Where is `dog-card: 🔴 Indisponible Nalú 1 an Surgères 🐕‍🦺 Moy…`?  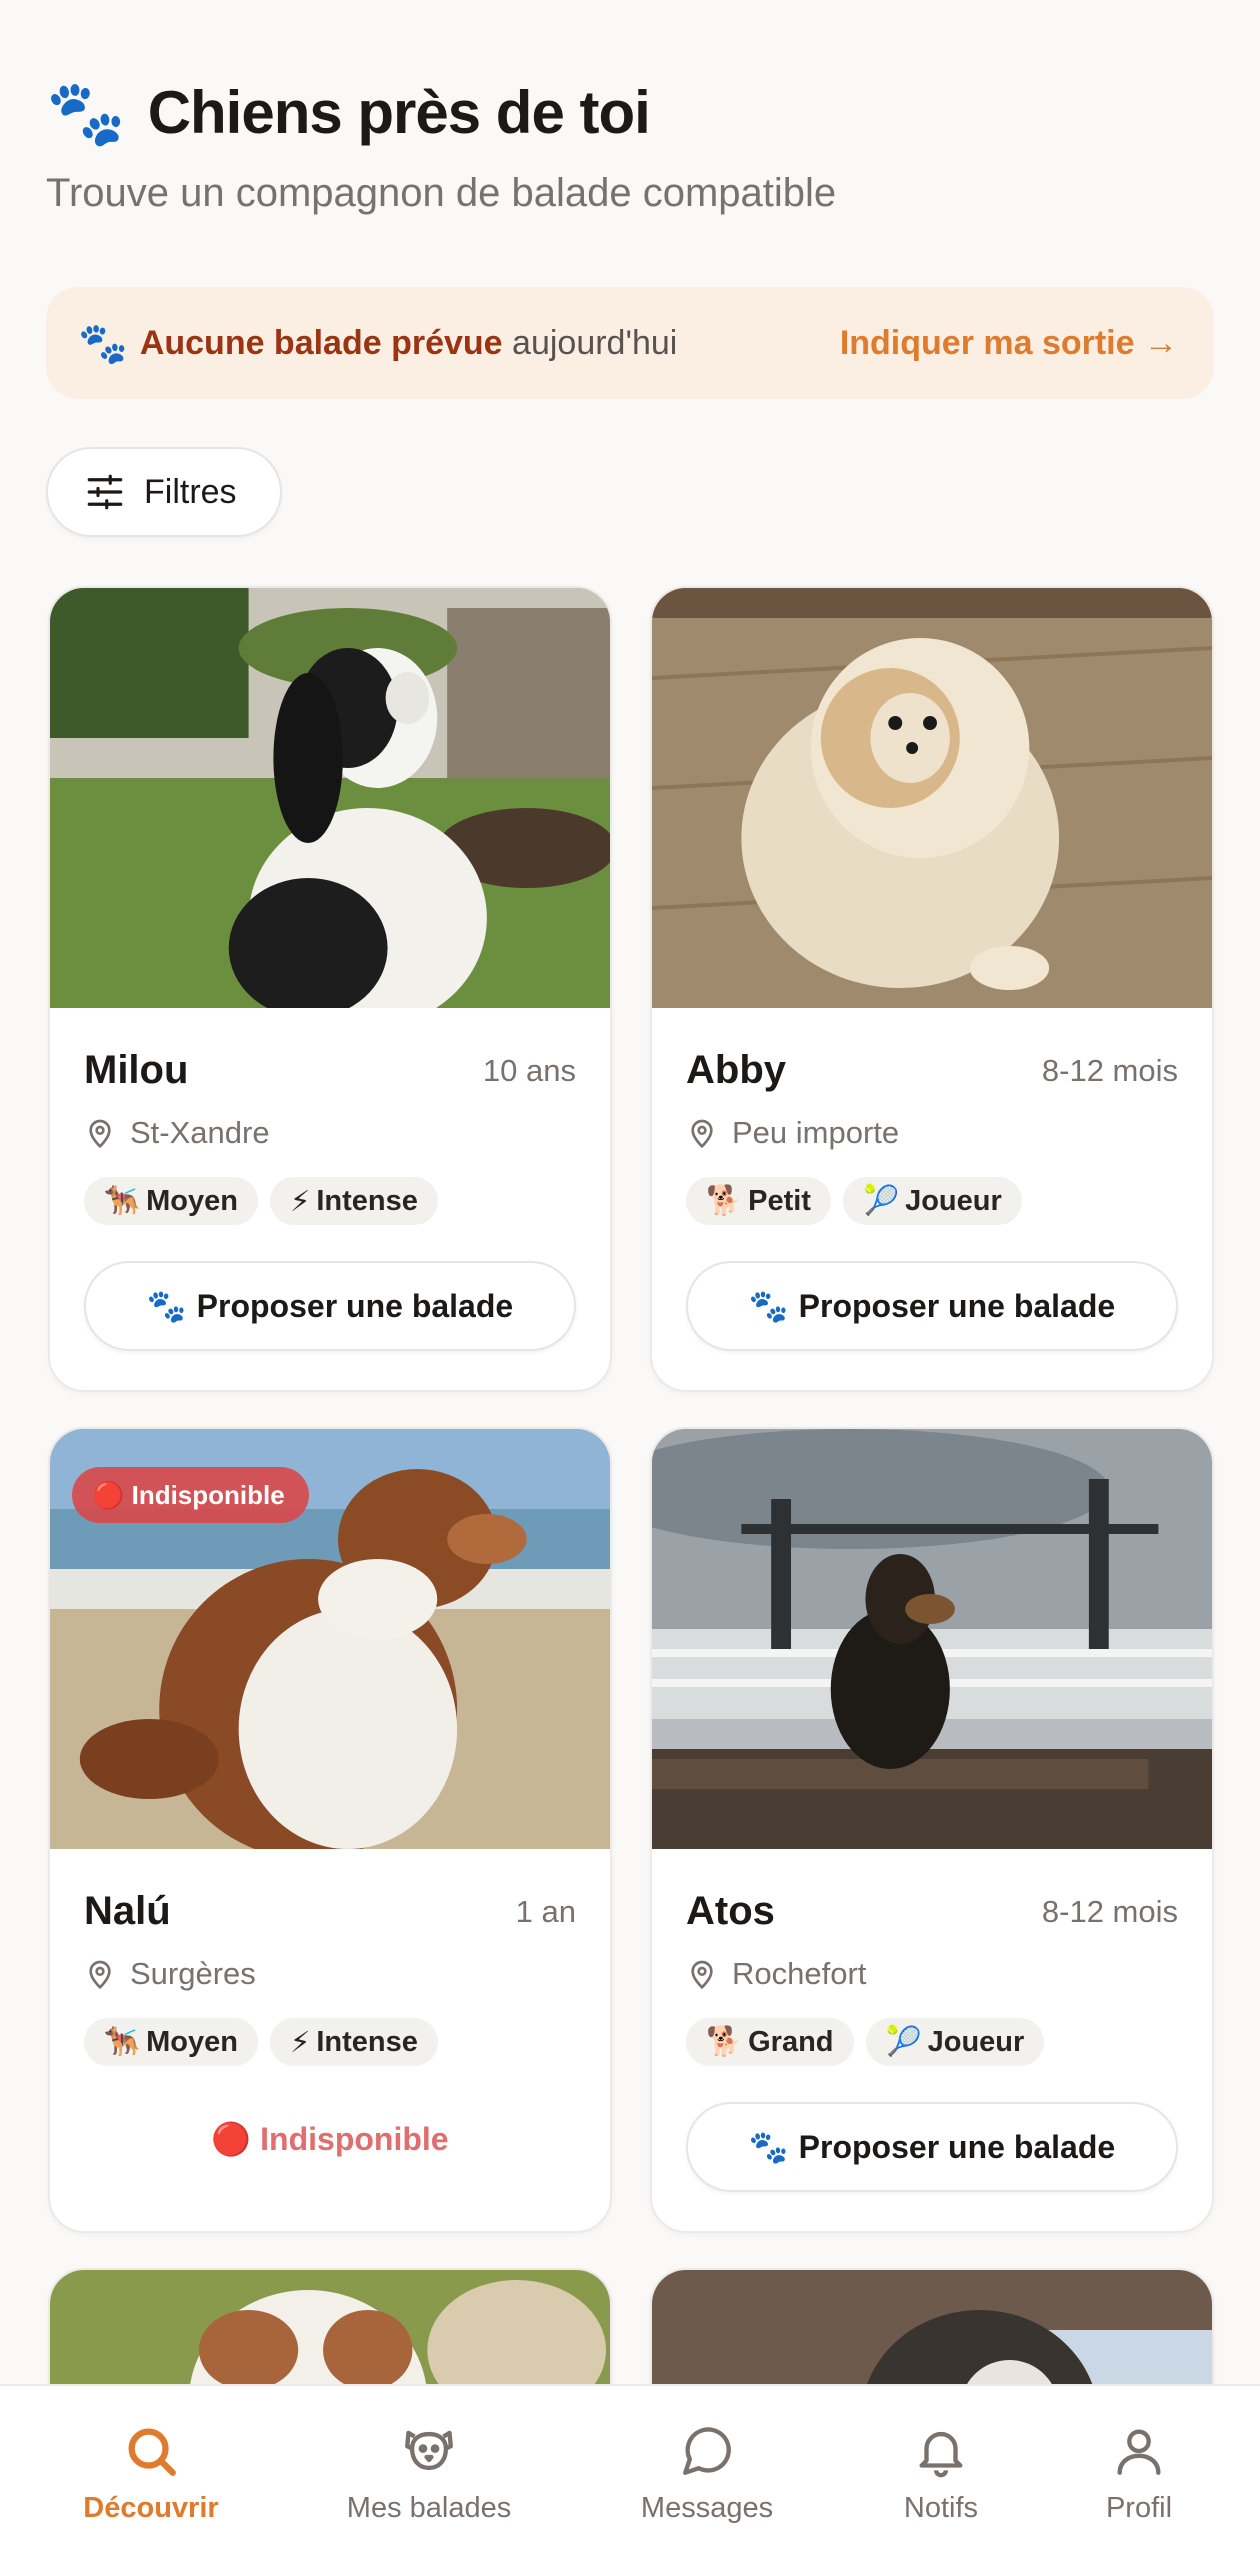 dog-card: 🔴 Indisponible Nalú 1 an Surgères 🐕‍🦺 Moy… is located at coordinates (330, 1830).